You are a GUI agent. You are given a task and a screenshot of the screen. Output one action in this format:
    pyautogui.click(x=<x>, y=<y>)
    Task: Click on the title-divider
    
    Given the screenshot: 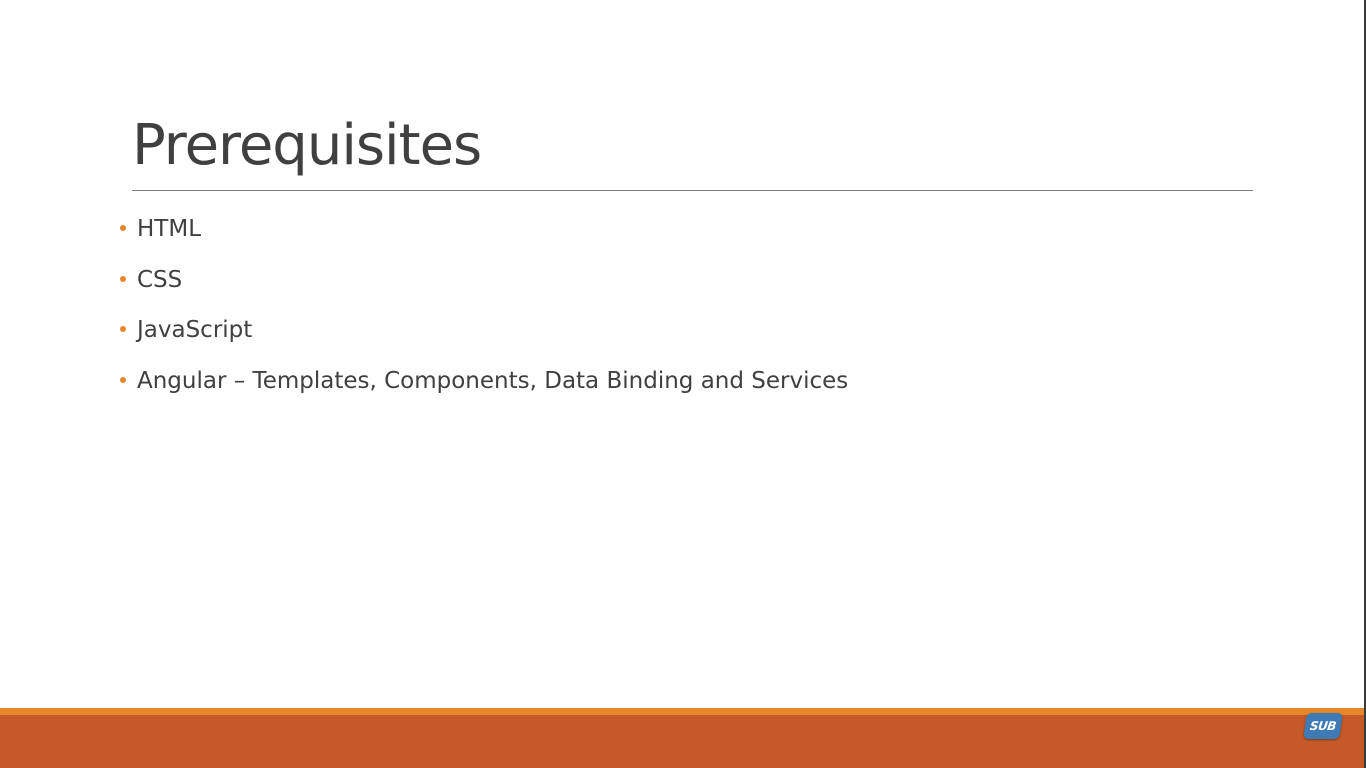 What is the action you would take?
    pyautogui.click(x=692, y=190)
    